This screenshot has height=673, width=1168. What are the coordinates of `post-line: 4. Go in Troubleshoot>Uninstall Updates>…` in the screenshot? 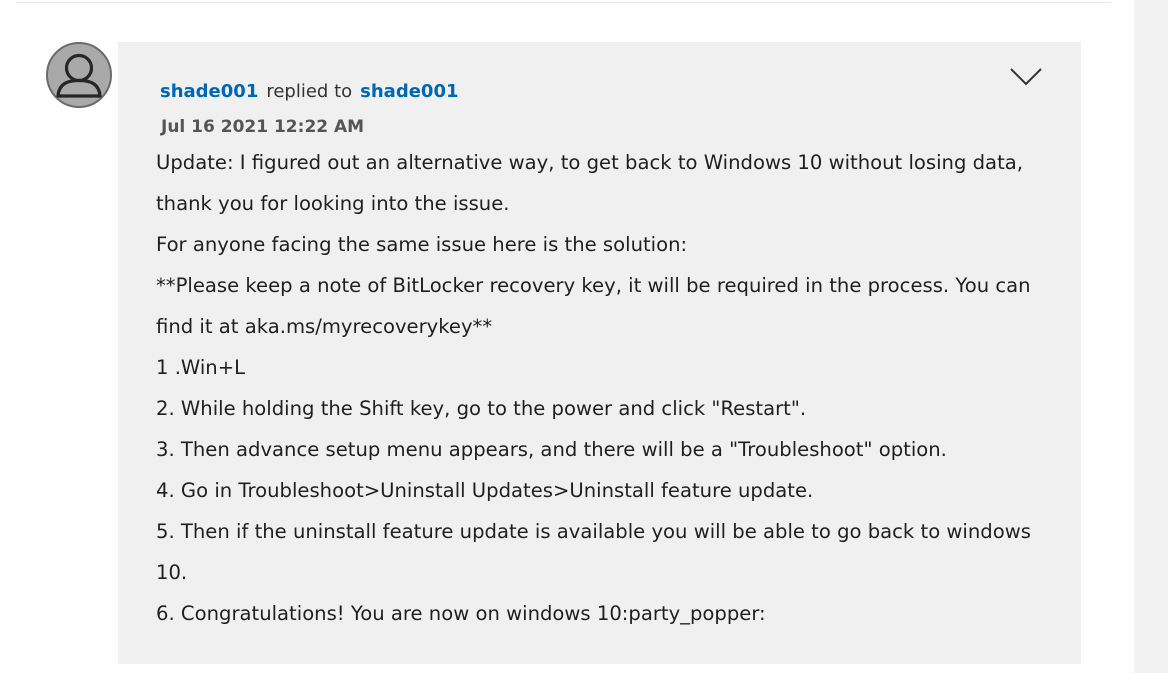 It's located at (485, 490).